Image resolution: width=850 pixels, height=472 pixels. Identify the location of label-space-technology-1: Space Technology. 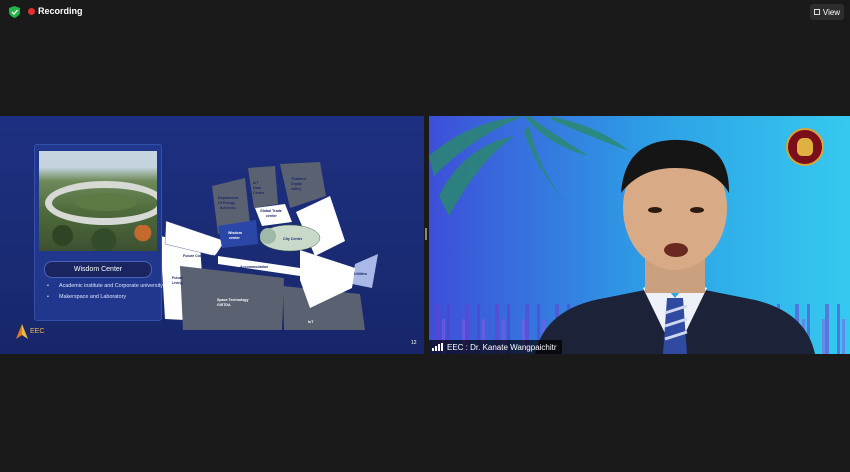
(233, 300).